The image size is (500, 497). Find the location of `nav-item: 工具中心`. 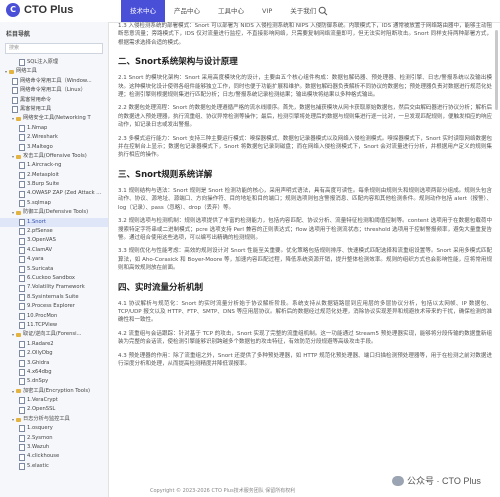

nav-item: 工具中心 is located at coordinates (231, 11).